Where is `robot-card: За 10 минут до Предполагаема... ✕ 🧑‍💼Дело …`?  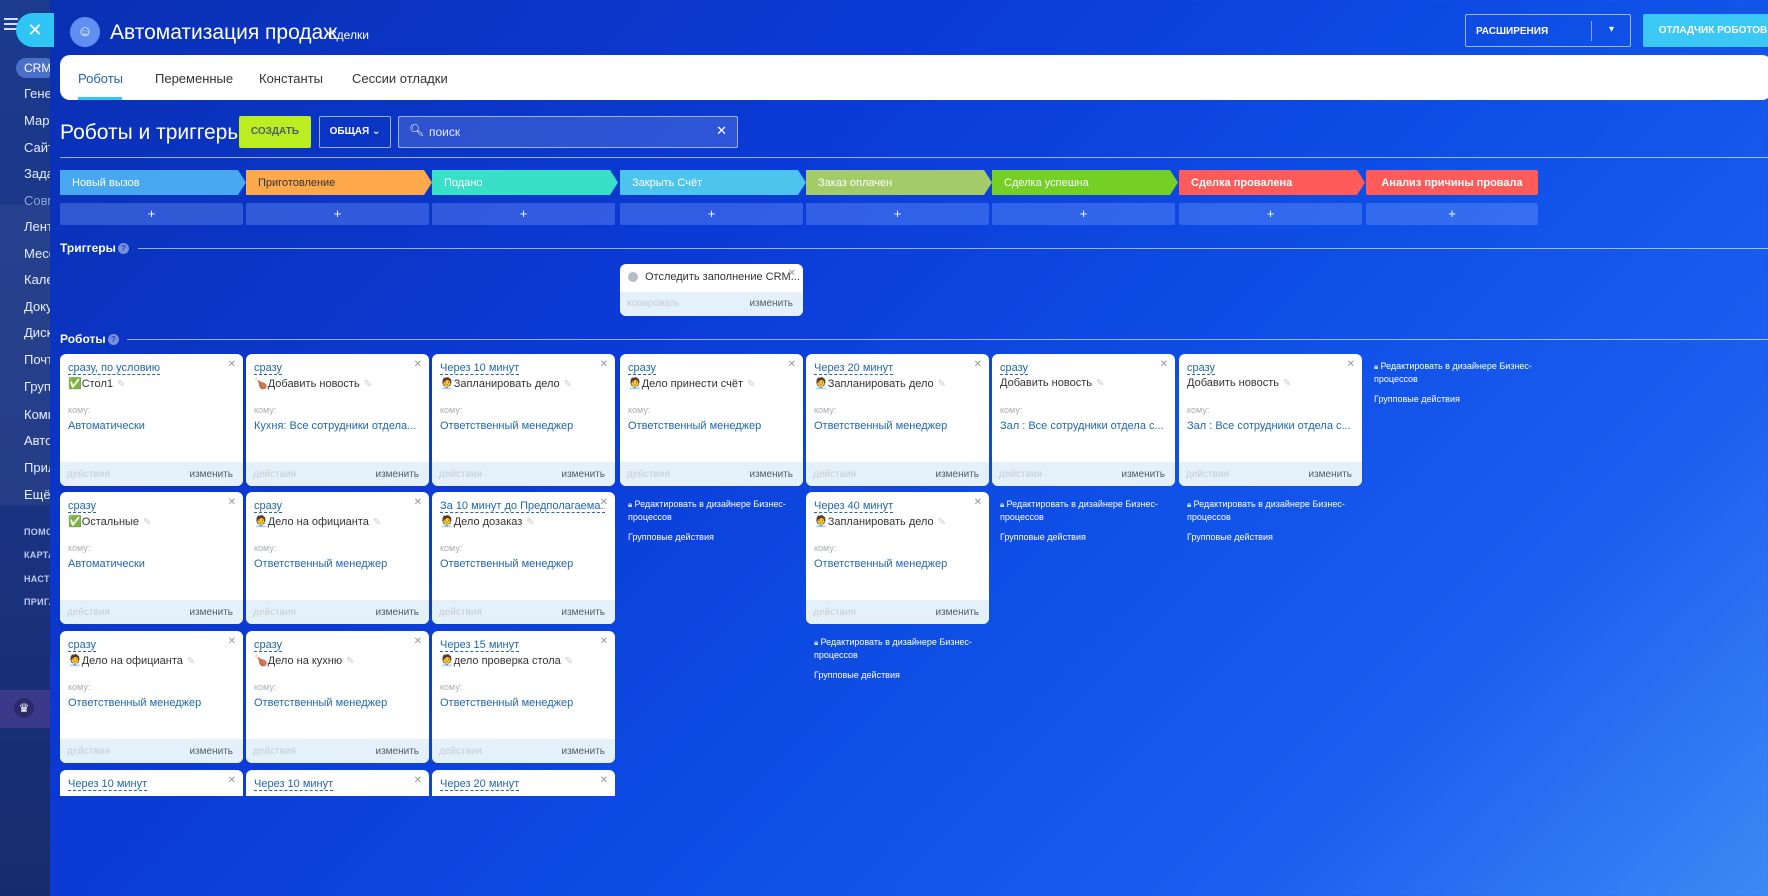 robot-card: За 10 минут до Предполагаема... ✕ 🧑‍💼Дело … is located at coordinates (523, 558).